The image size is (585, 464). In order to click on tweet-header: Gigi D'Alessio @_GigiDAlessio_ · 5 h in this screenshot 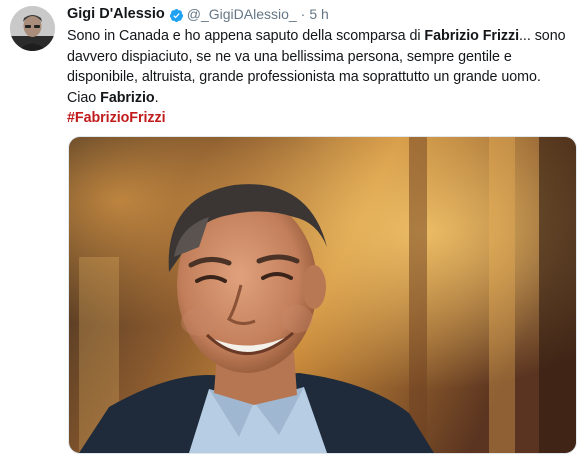, I will do `click(323, 14)`.